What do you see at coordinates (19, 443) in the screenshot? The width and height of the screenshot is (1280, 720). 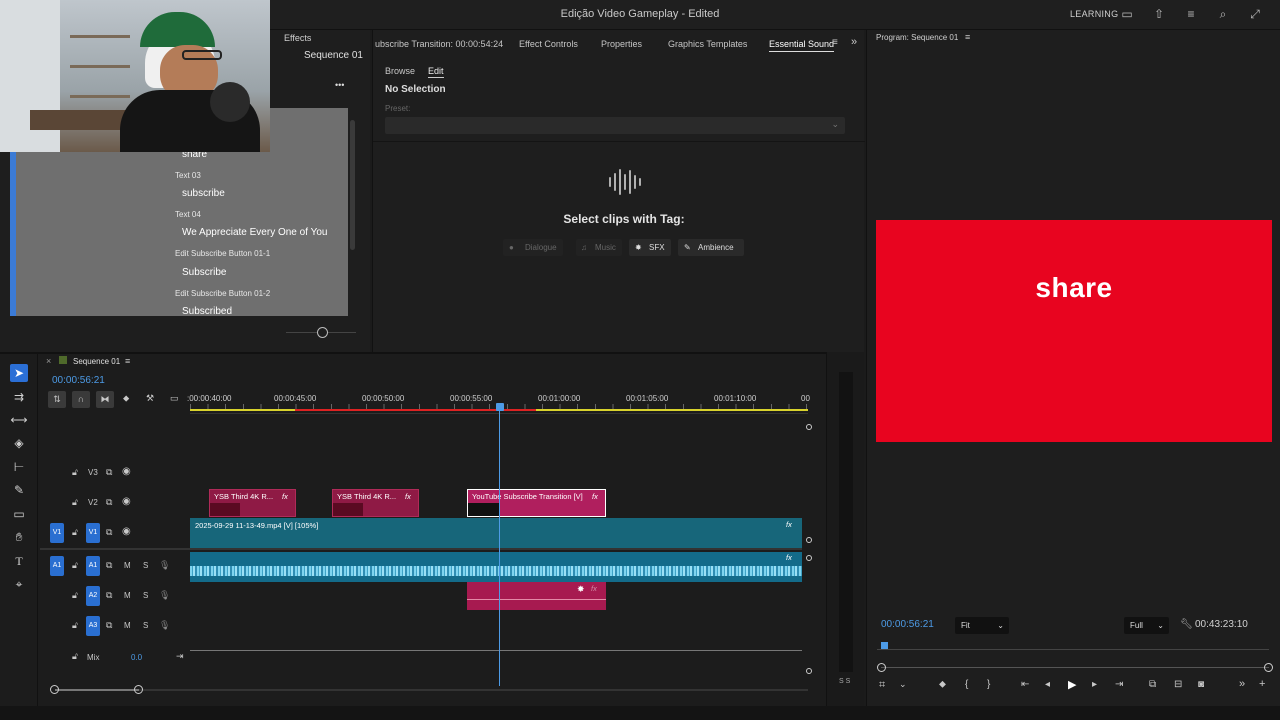 I see `razor-tool-icon: ◈` at bounding box center [19, 443].